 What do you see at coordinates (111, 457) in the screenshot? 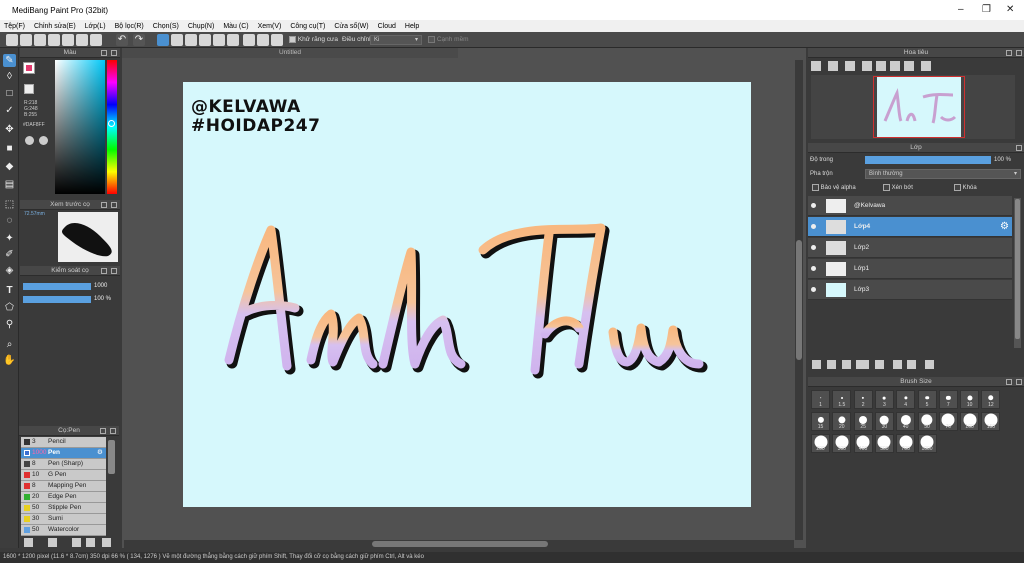
I see `brush-list-scrollbar` at bounding box center [111, 457].